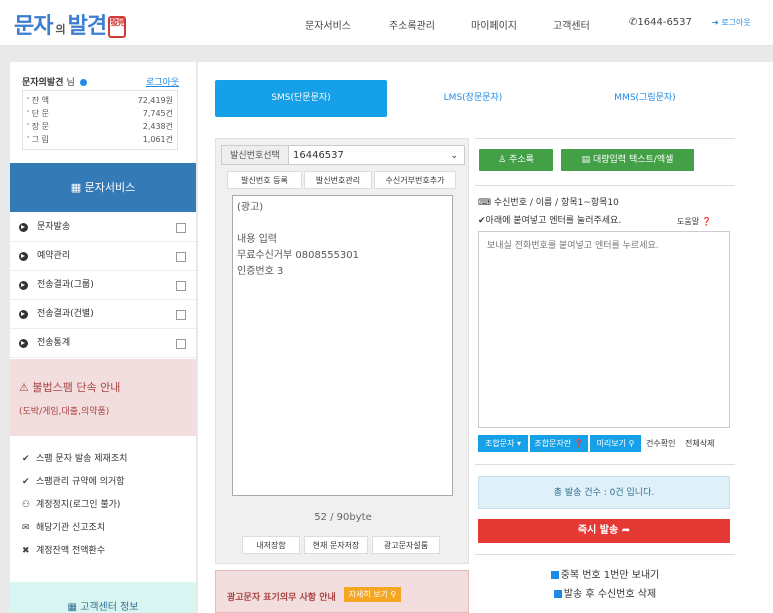  What do you see at coordinates (660, 443) in the screenshot?
I see `count-check-button: 건수확인` at bounding box center [660, 443].